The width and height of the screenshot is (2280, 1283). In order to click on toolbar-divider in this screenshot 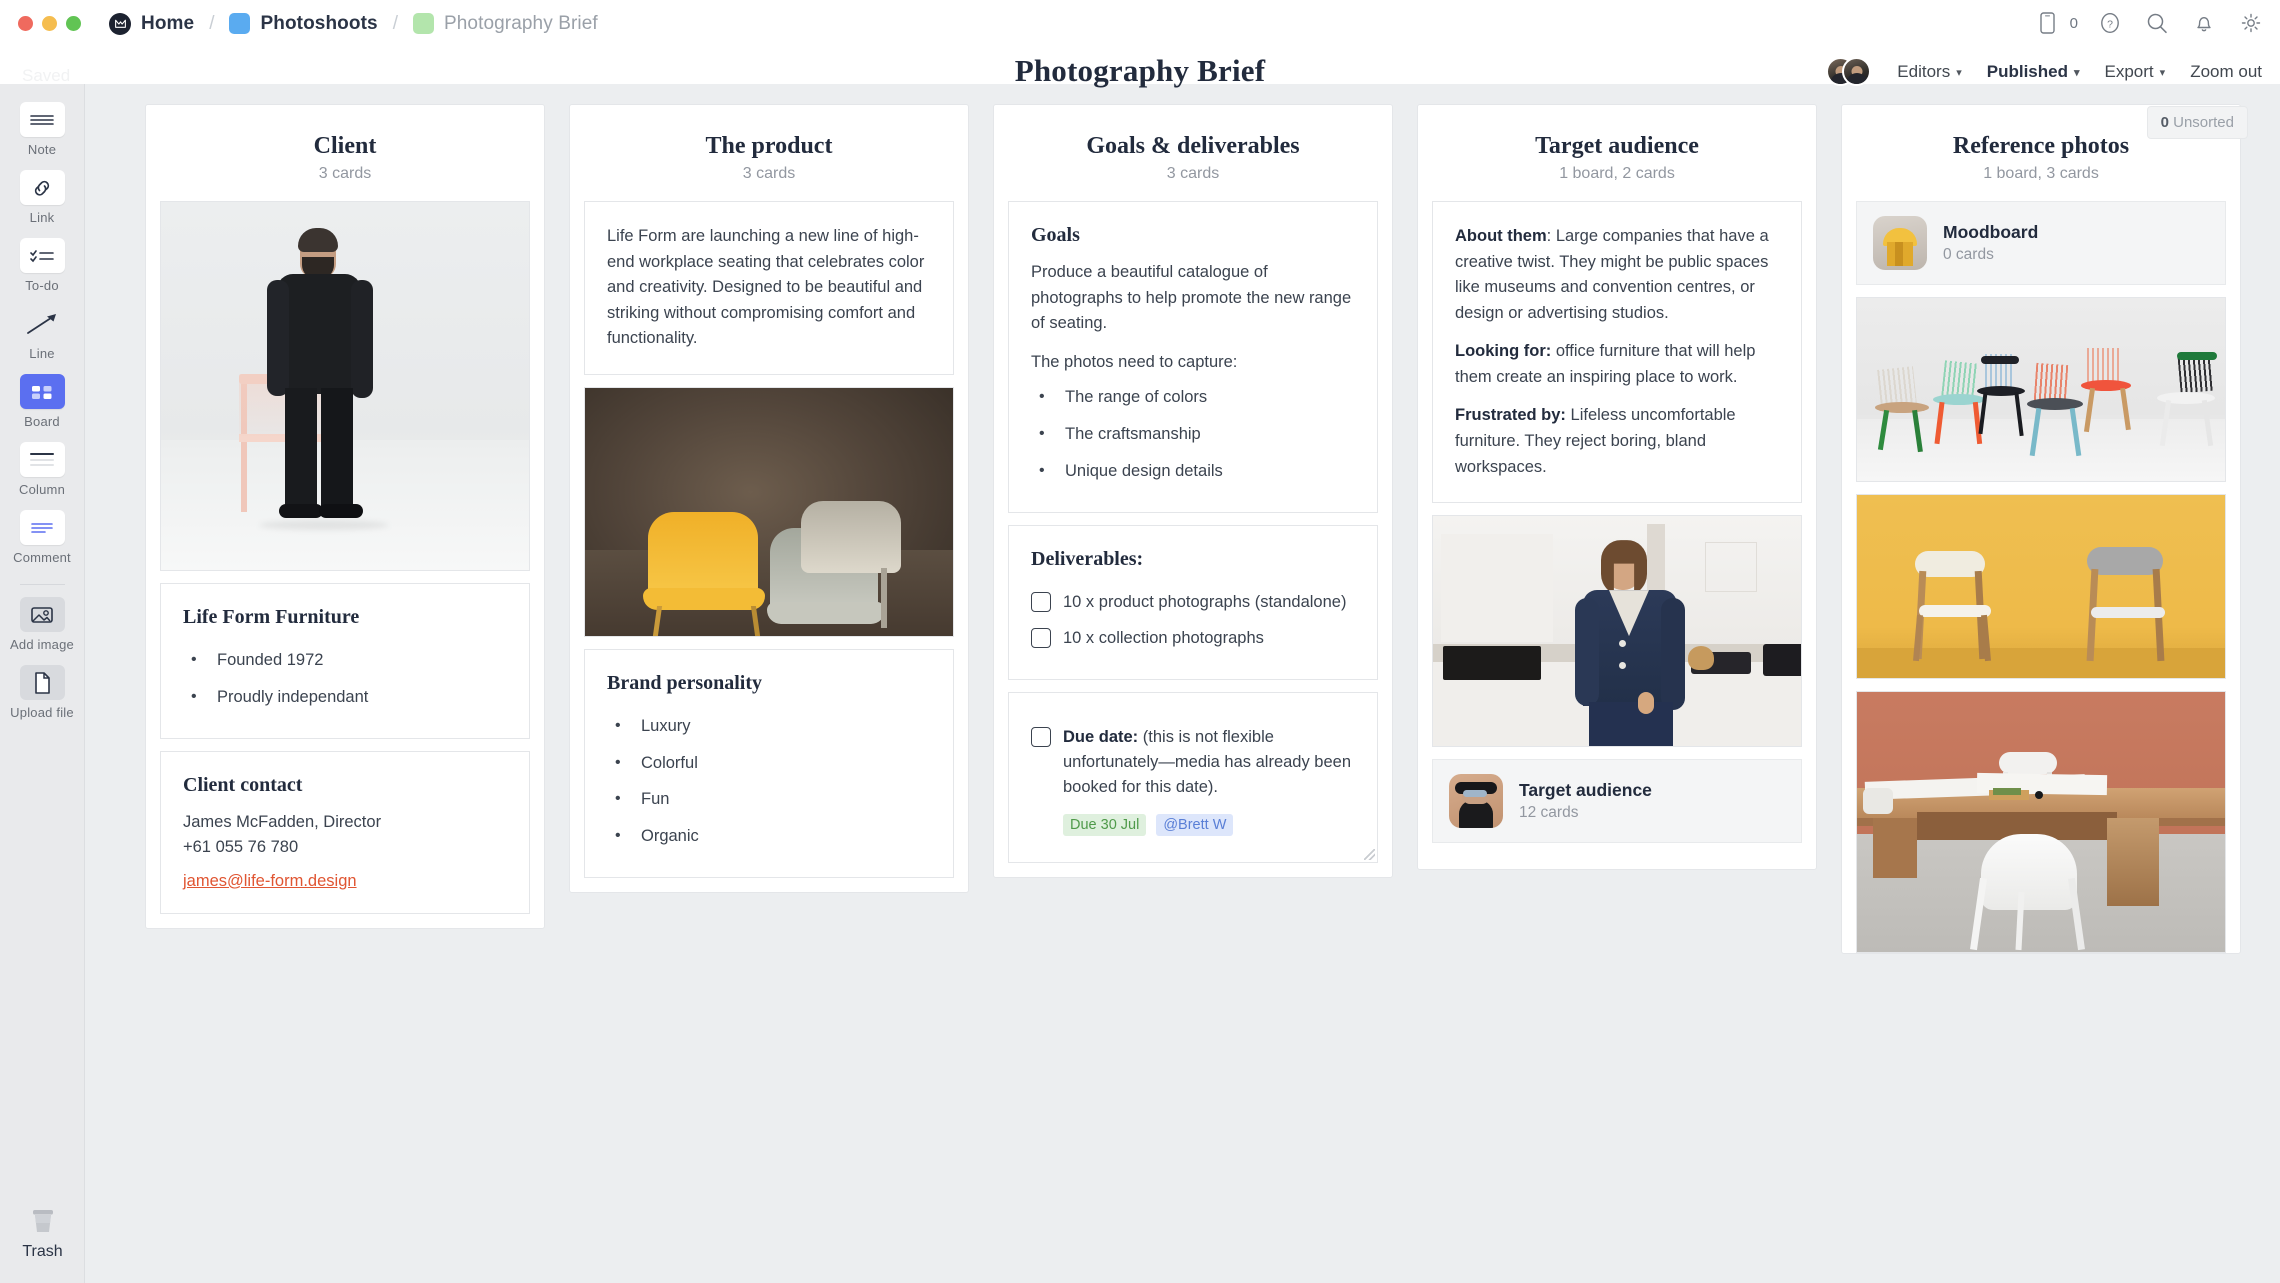, I will do `click(42, 584)`.